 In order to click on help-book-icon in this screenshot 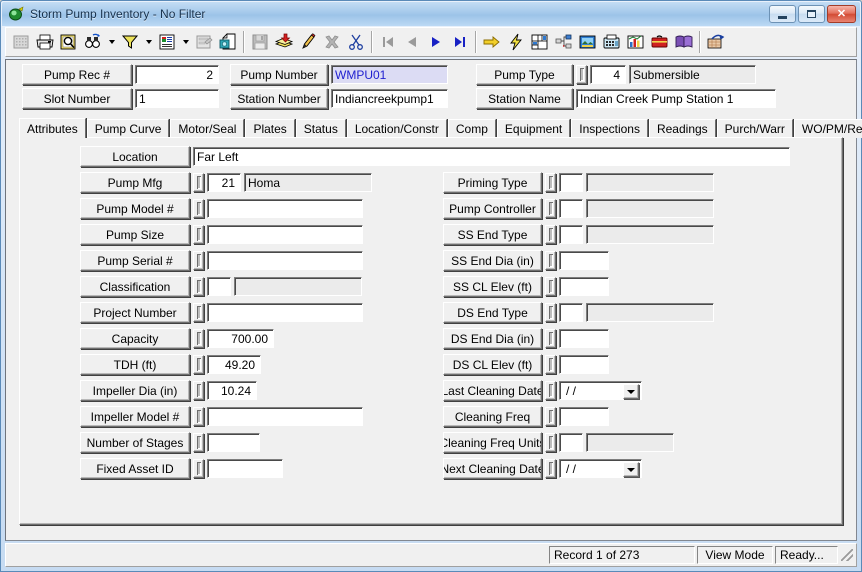, I will do `click(684, 42)`.